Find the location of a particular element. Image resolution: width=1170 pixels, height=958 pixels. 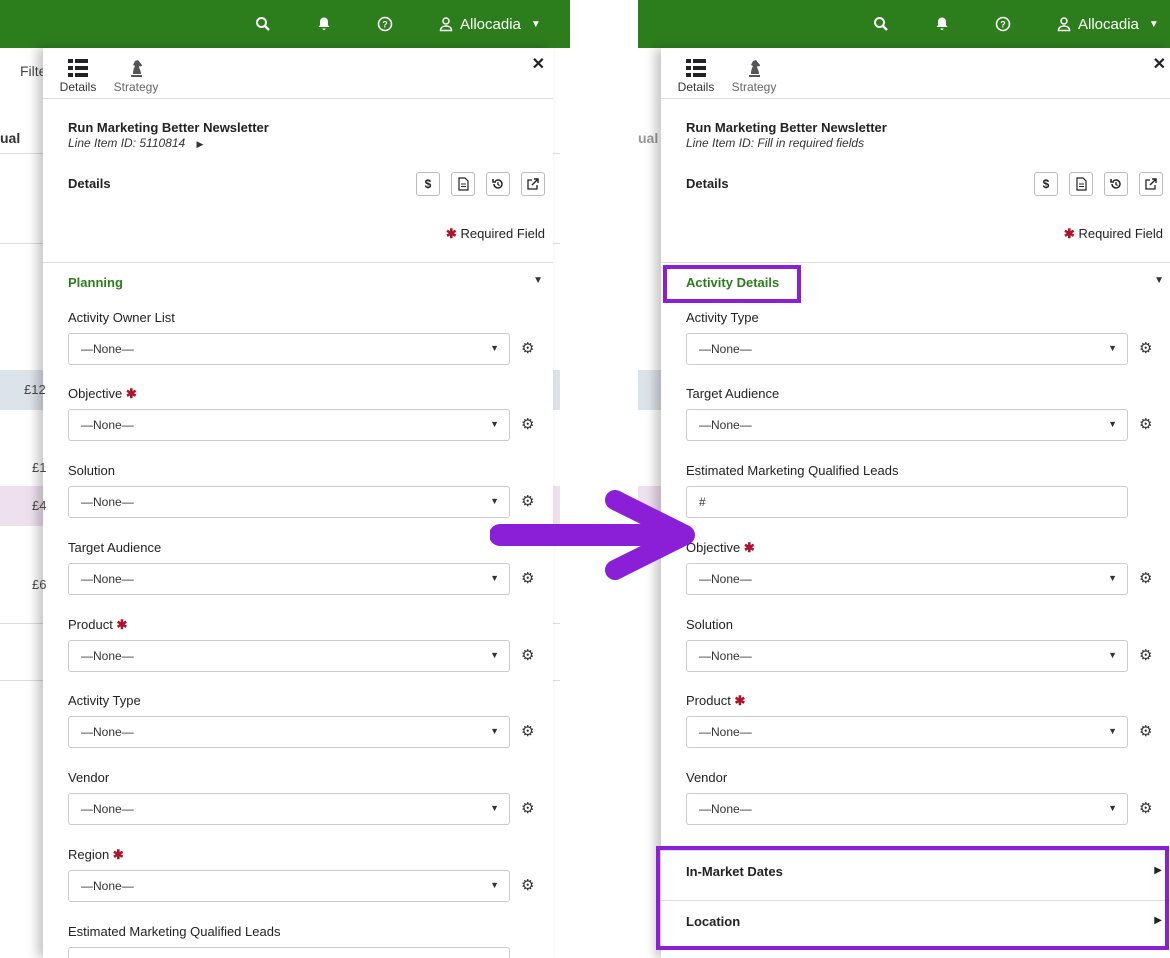

tab-strategy-label: Strategy is located at coordinates (136, 87).